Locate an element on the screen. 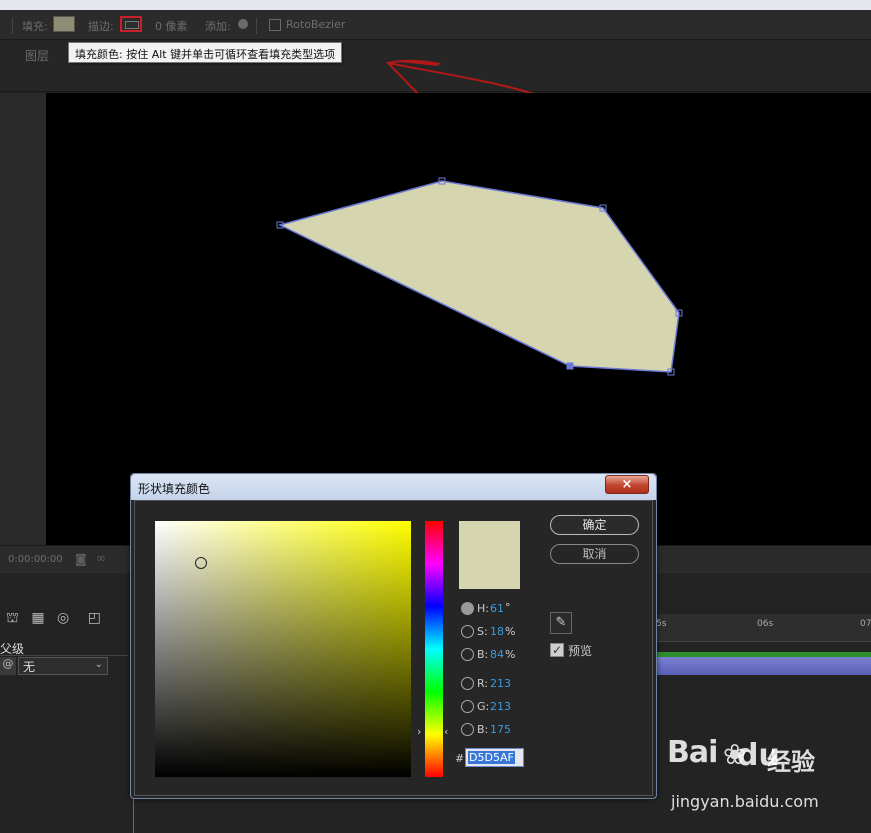 Image resolution: width=871 pixels, height=833 pixels. timecode: 0:00:00:00 is located at coordinates (35, 559).